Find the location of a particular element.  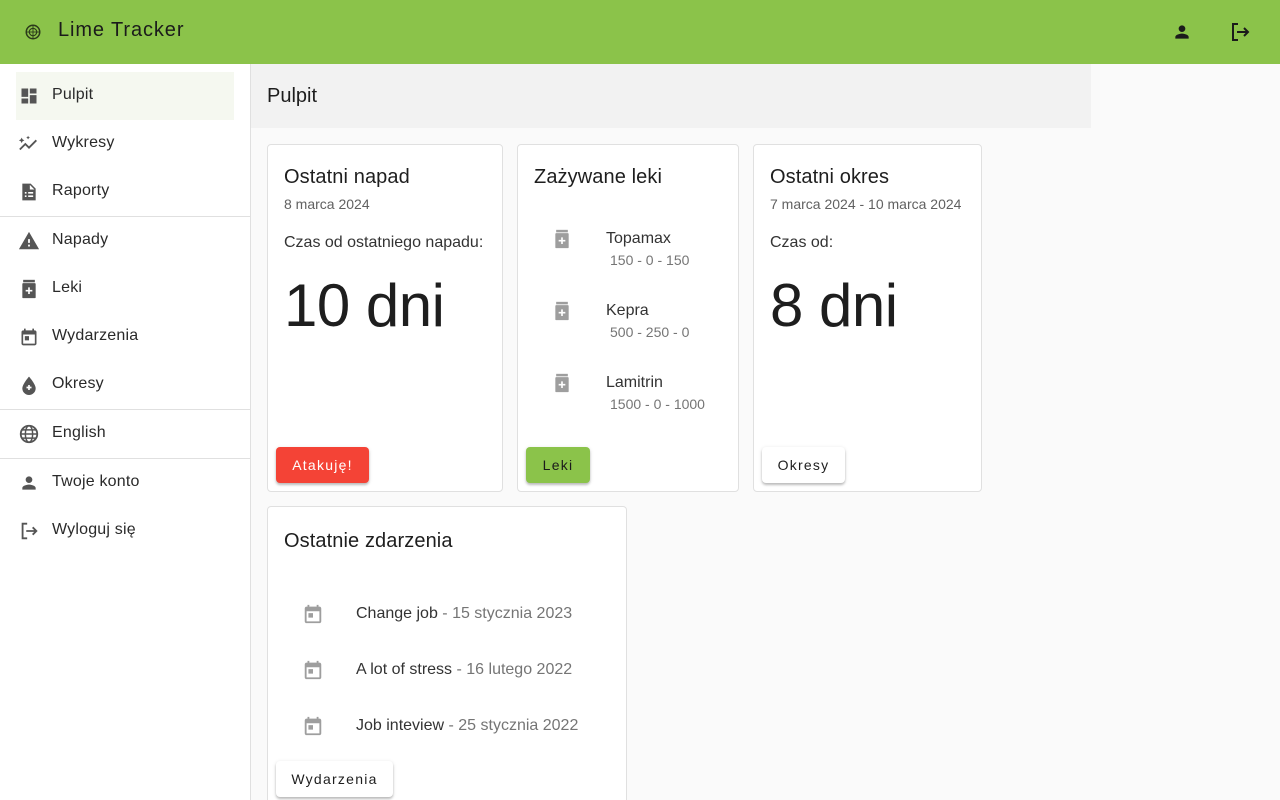

logout-button is located at coordinates (1240, 32).